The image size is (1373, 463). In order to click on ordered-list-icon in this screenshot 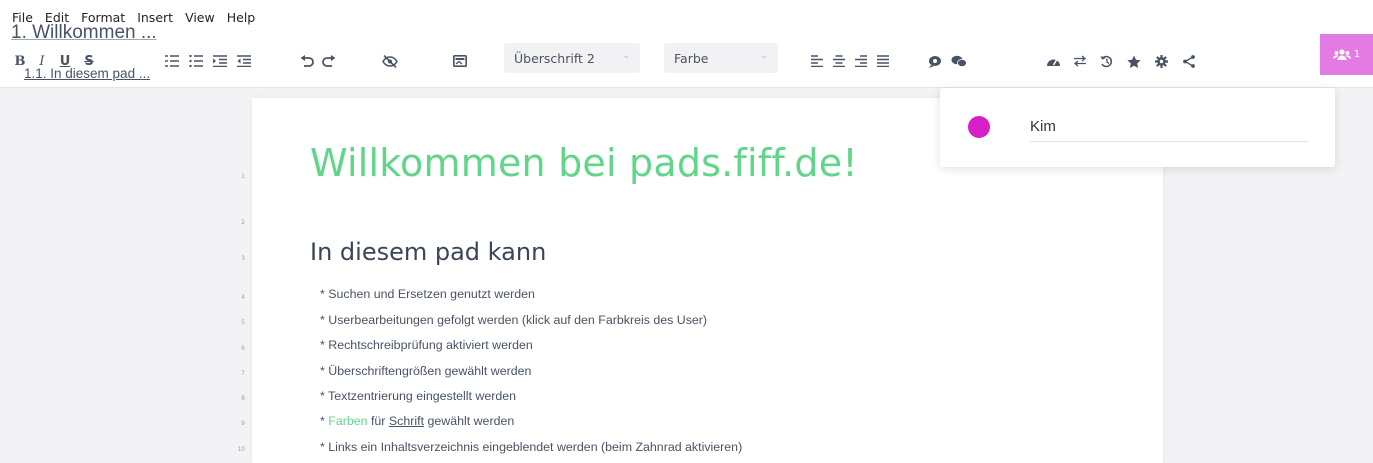, I will do `click(172, 61)`.